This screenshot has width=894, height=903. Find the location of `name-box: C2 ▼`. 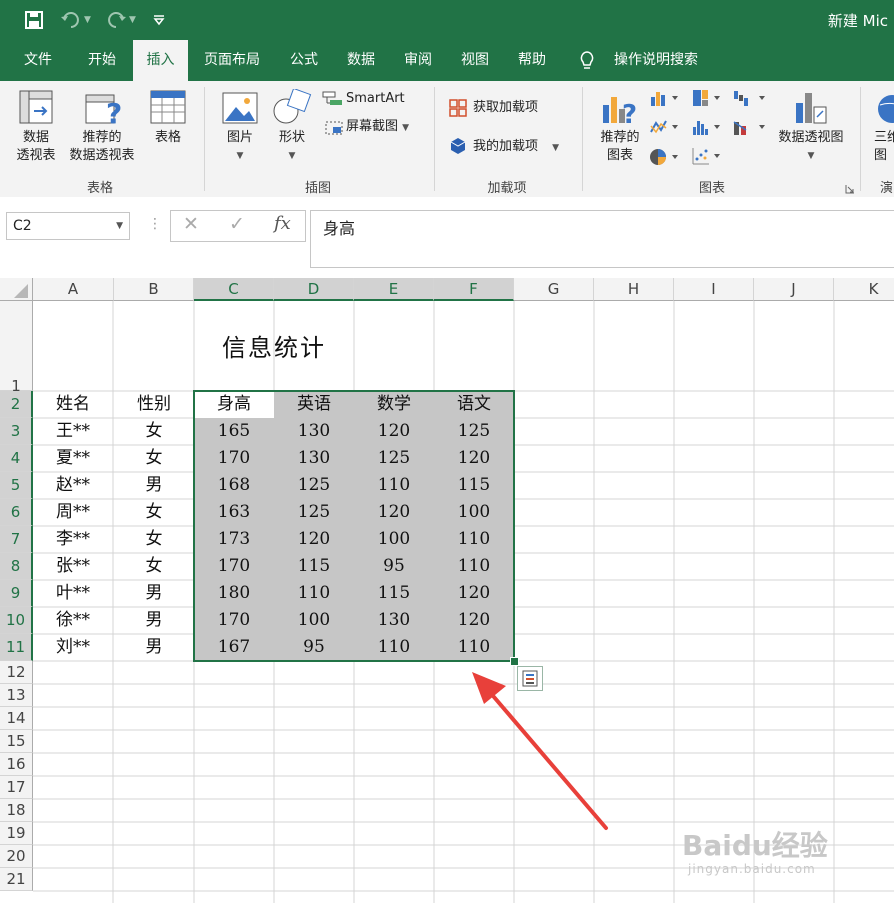

name-box: C2 ▼ is located at coordinates (68, 226).